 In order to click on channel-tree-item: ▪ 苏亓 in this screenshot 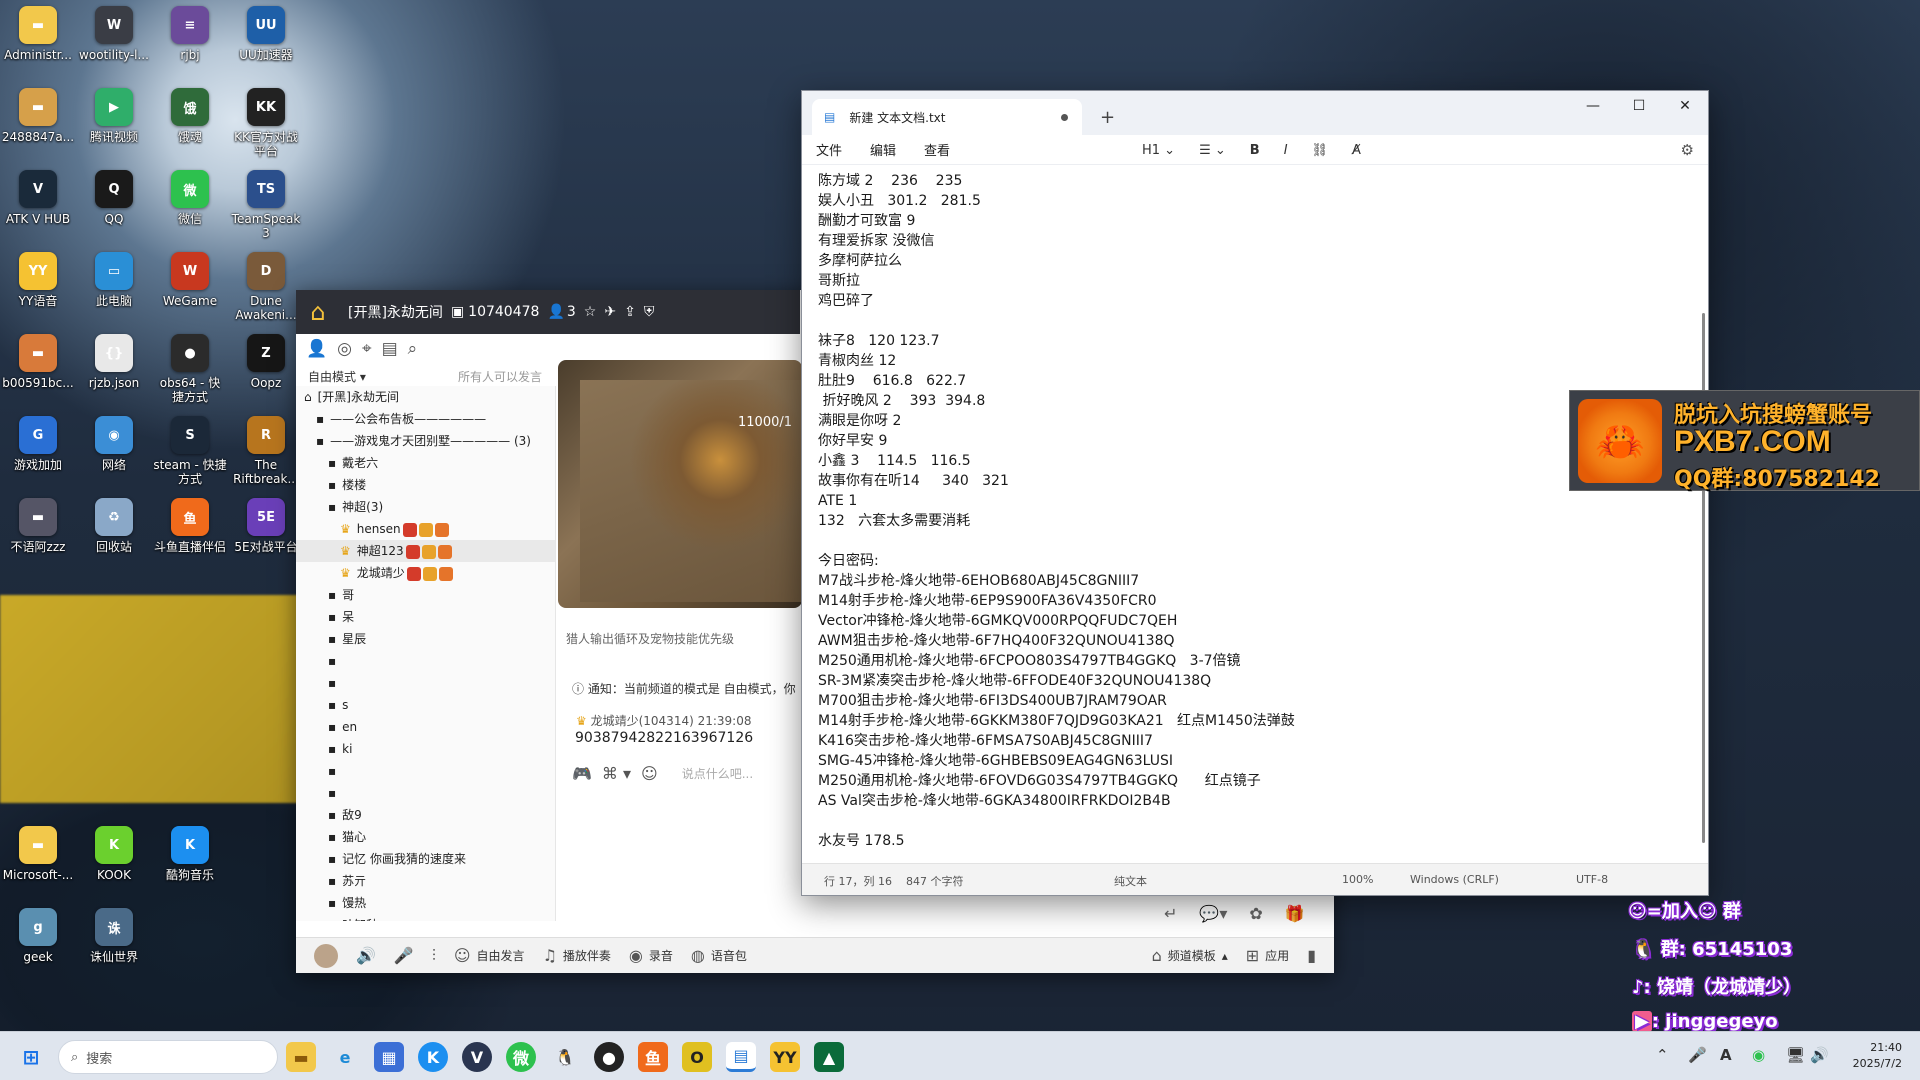, I will do `click(425, 881)`.